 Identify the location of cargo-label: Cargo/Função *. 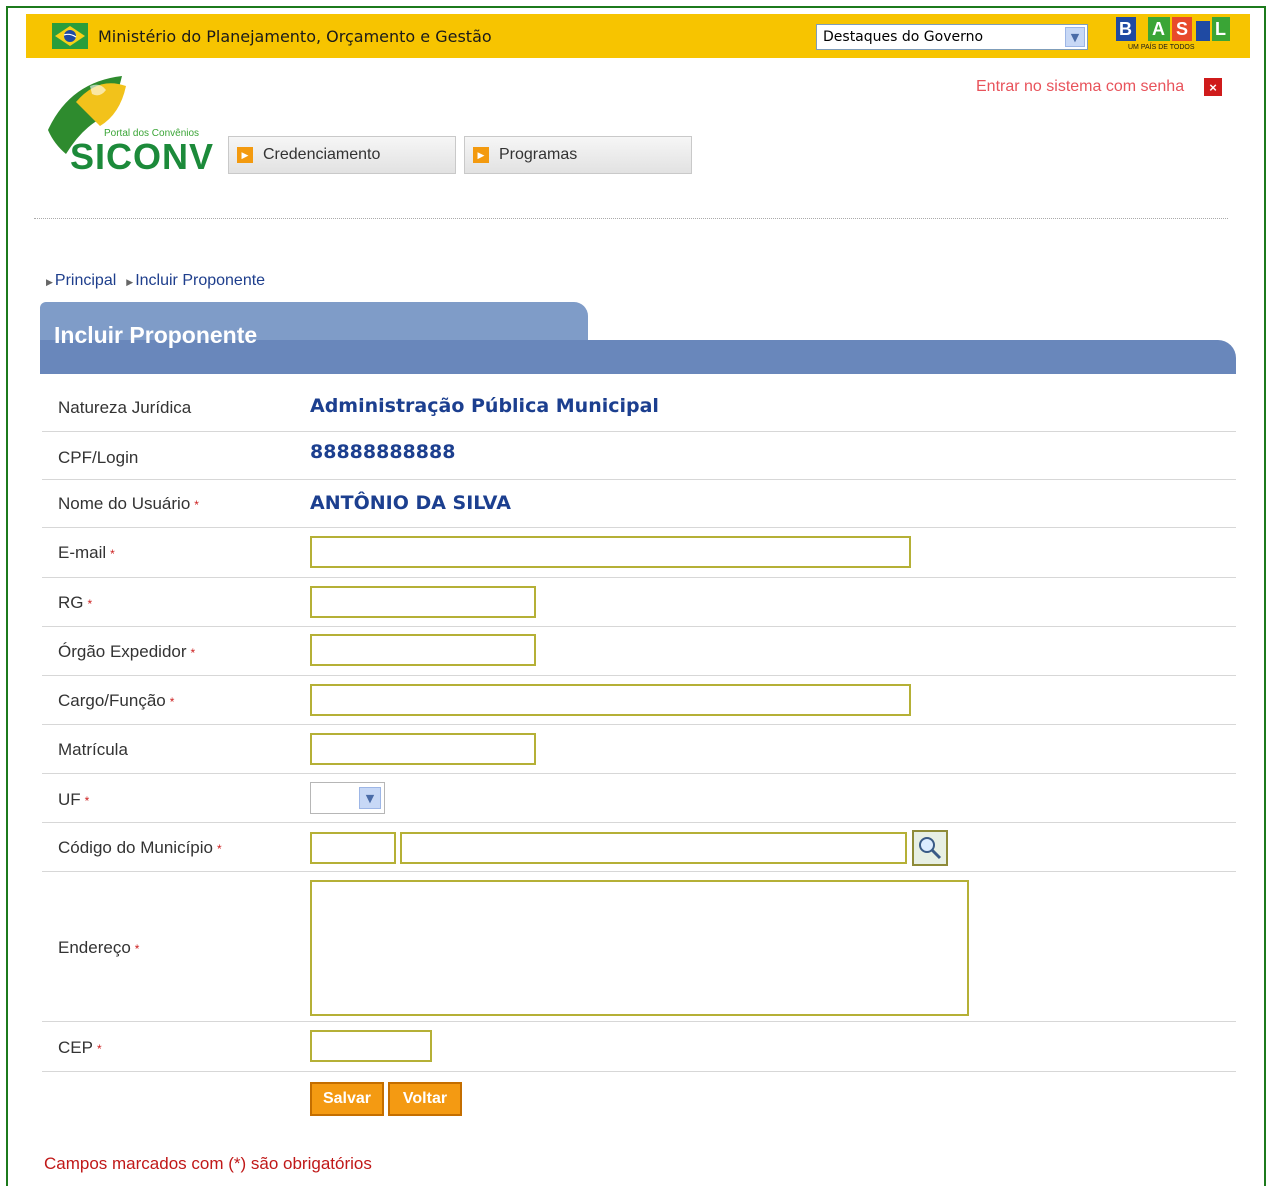
(116, 700).